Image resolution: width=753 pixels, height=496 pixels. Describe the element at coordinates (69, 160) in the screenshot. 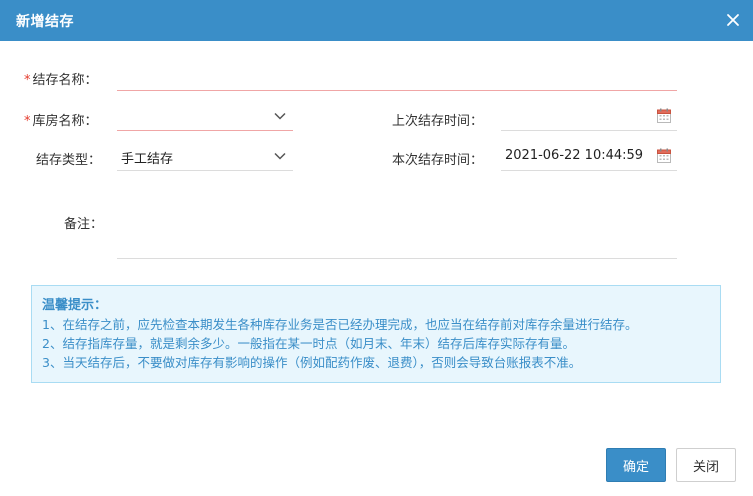

I see `store-type-label: 结存类型：` at that location.